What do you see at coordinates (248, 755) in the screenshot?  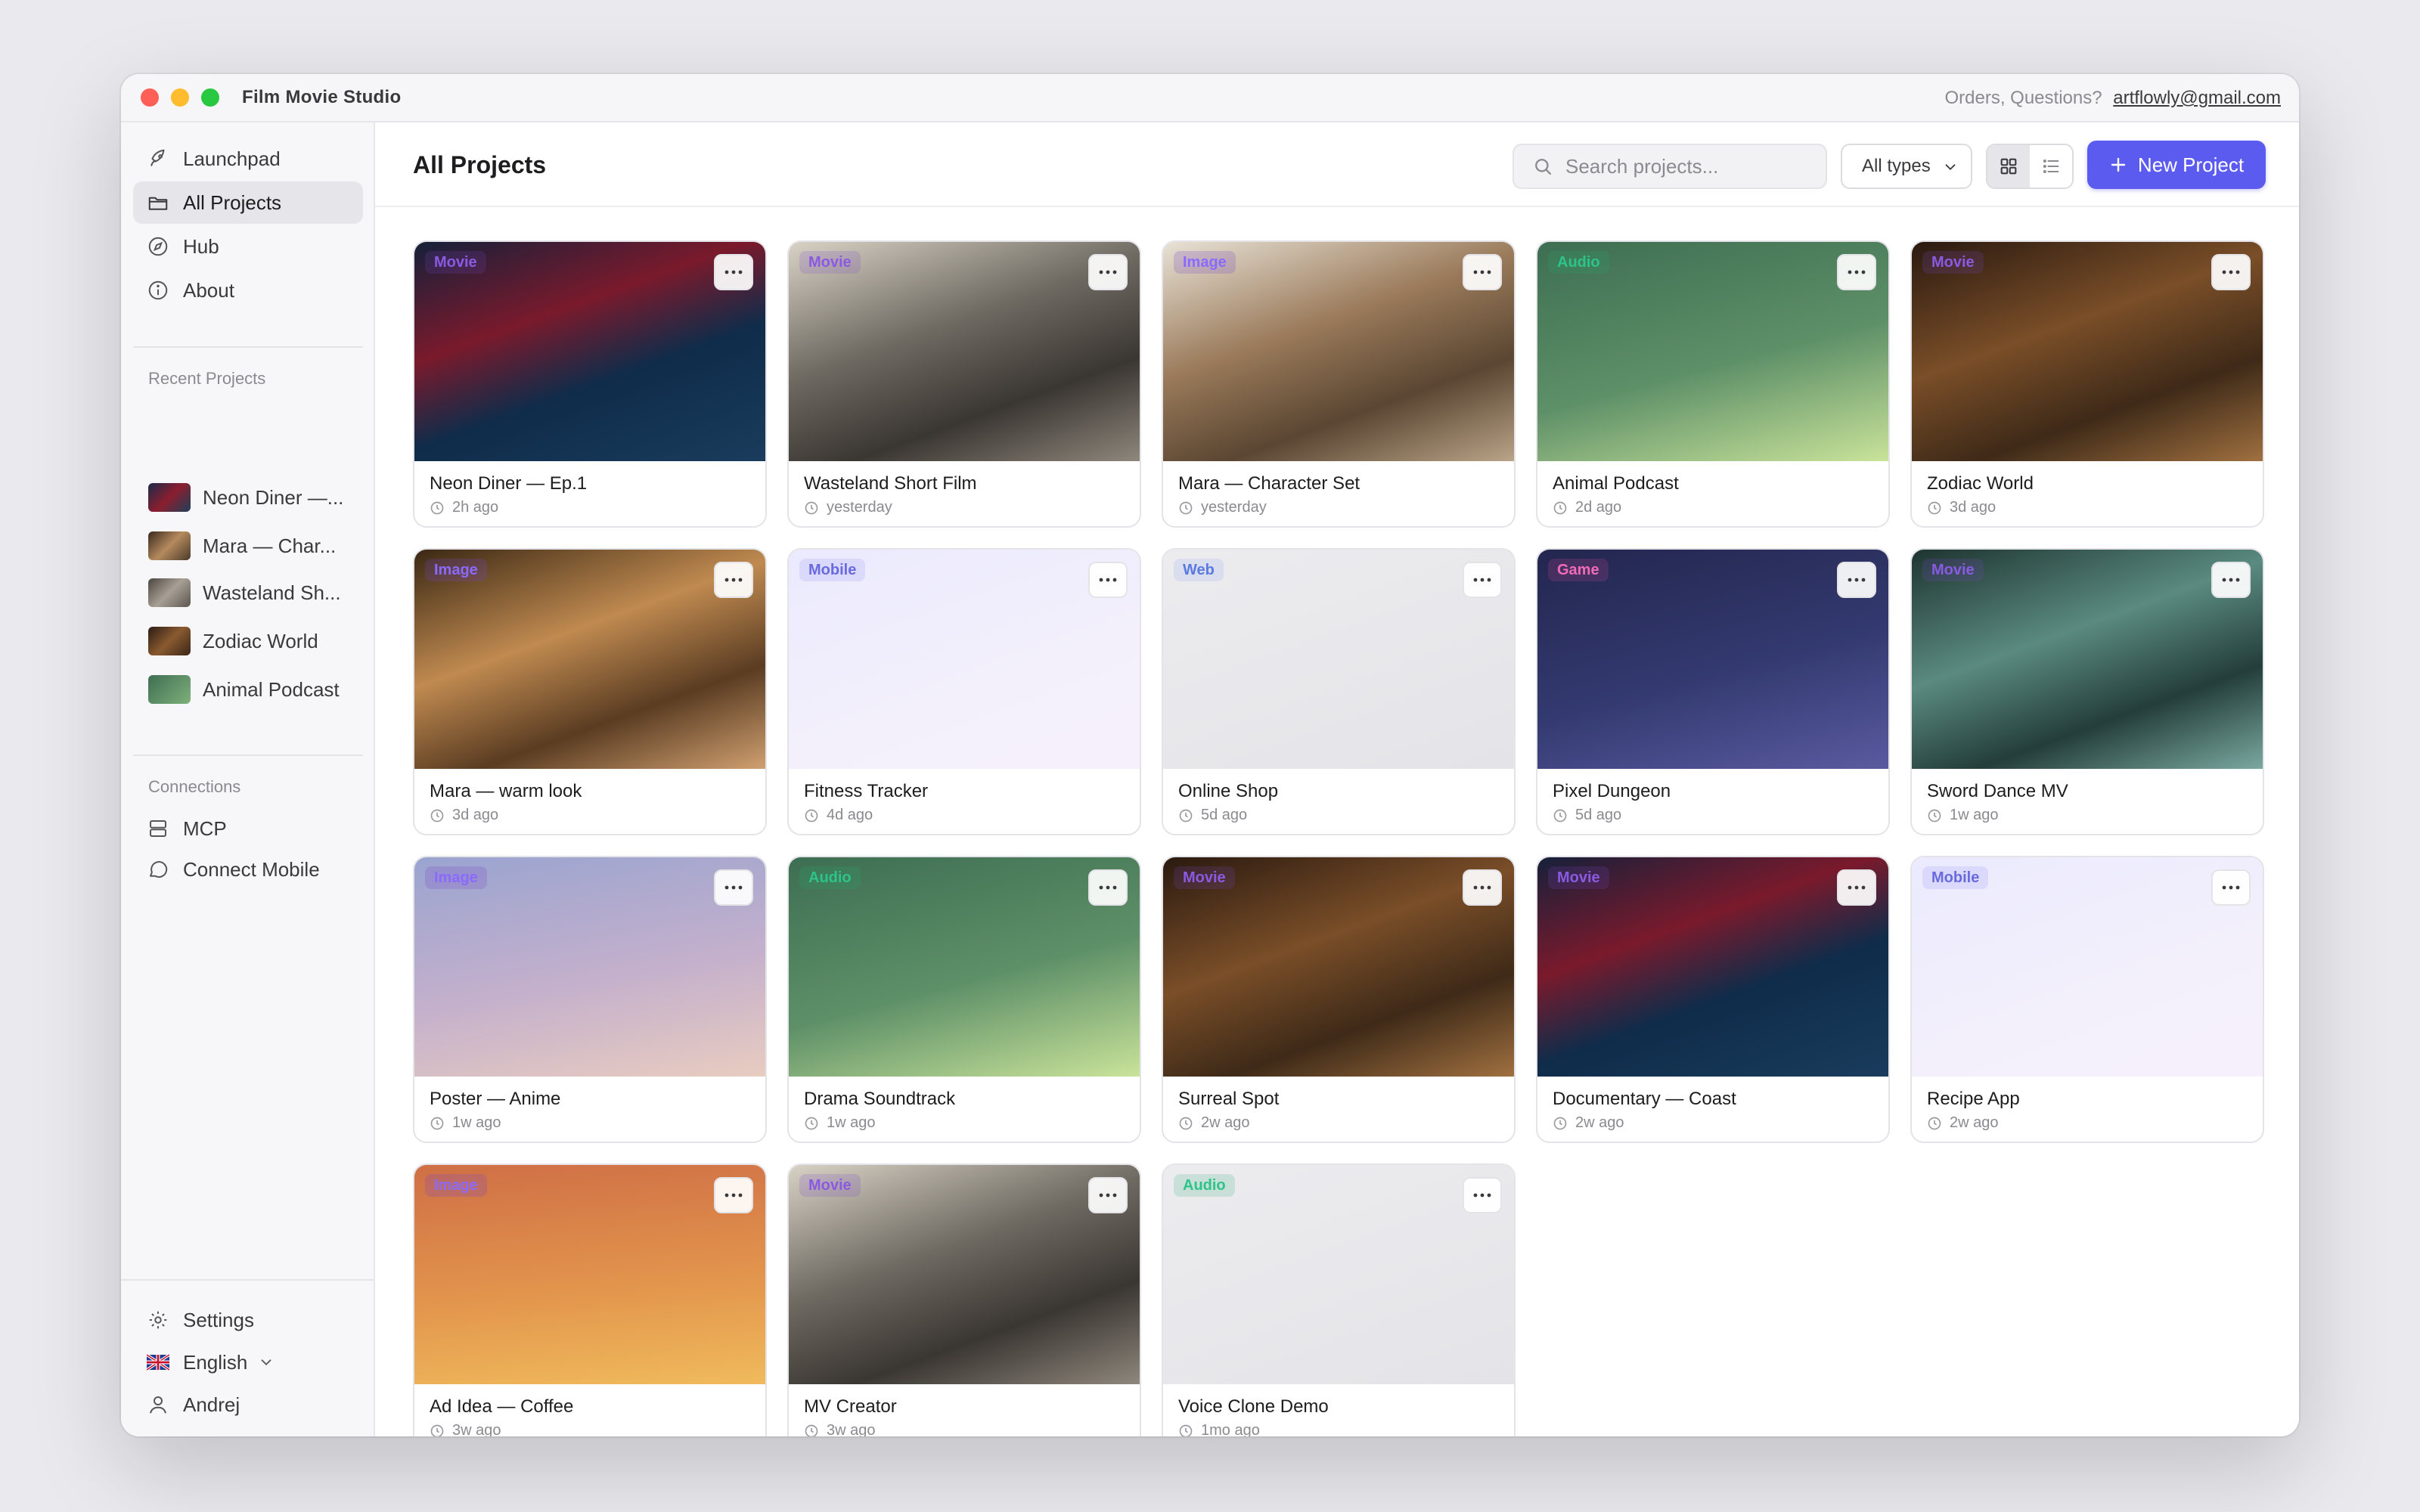 I see `sidebar-divider` at bounding box center [248, 755].